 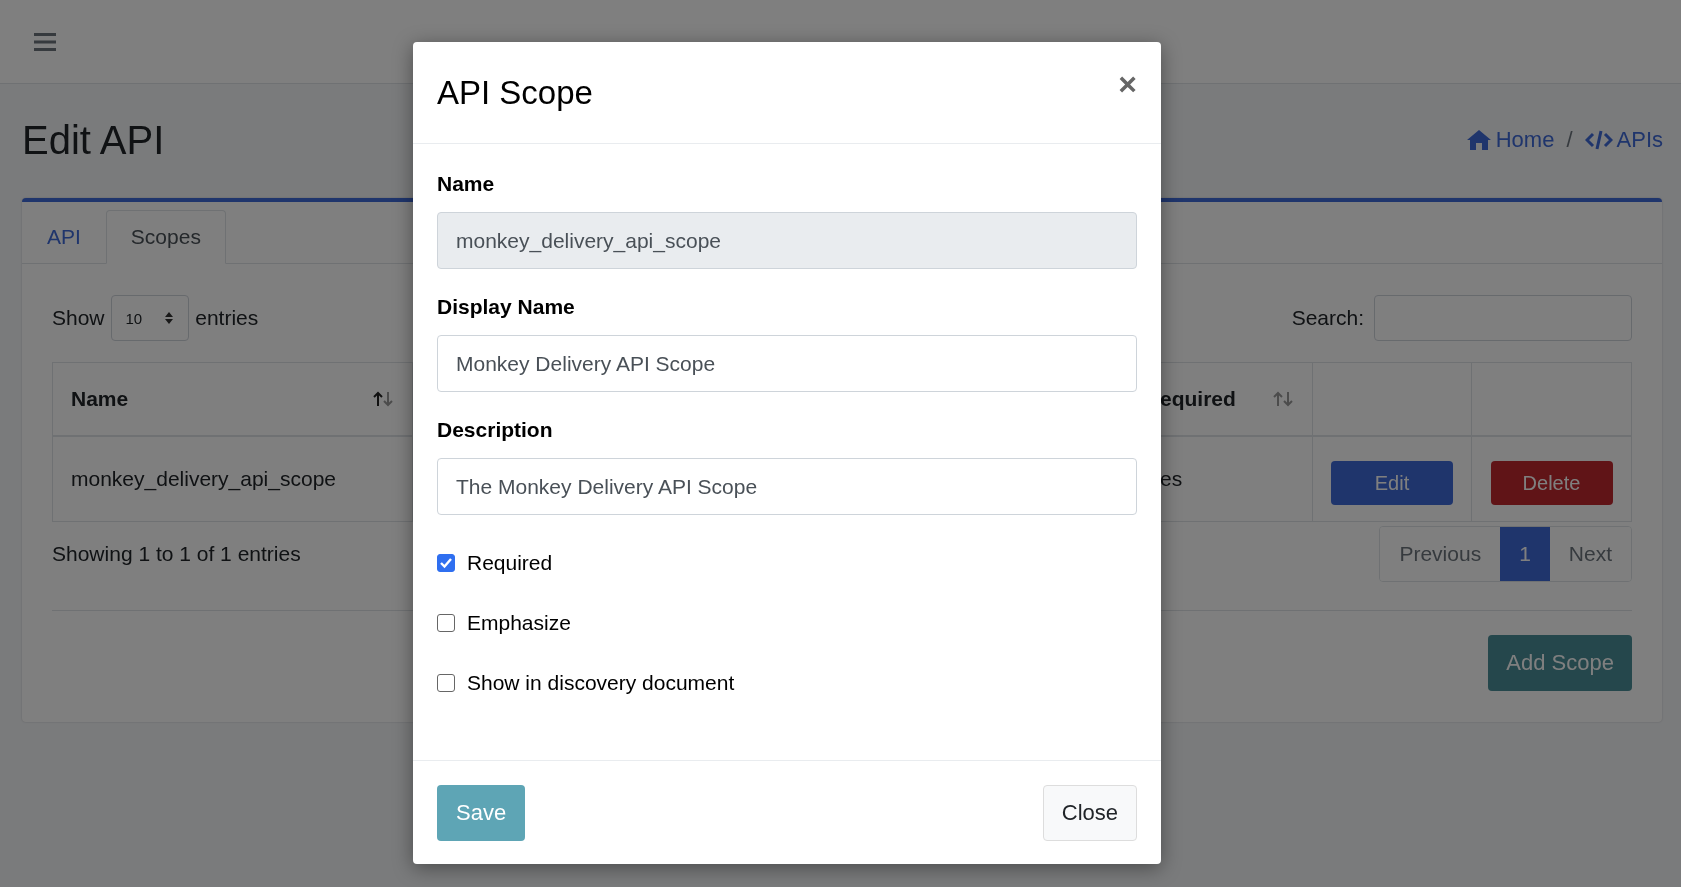 I want to click on text-field: Monkey Delivery API Scope, so click(x=787, y=363).